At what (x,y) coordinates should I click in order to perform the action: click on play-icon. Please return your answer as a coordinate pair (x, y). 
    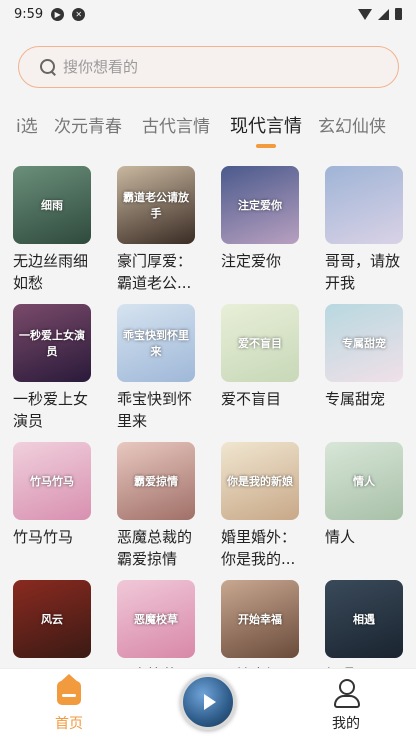
    Looking at the image, I should click on (210, 702).